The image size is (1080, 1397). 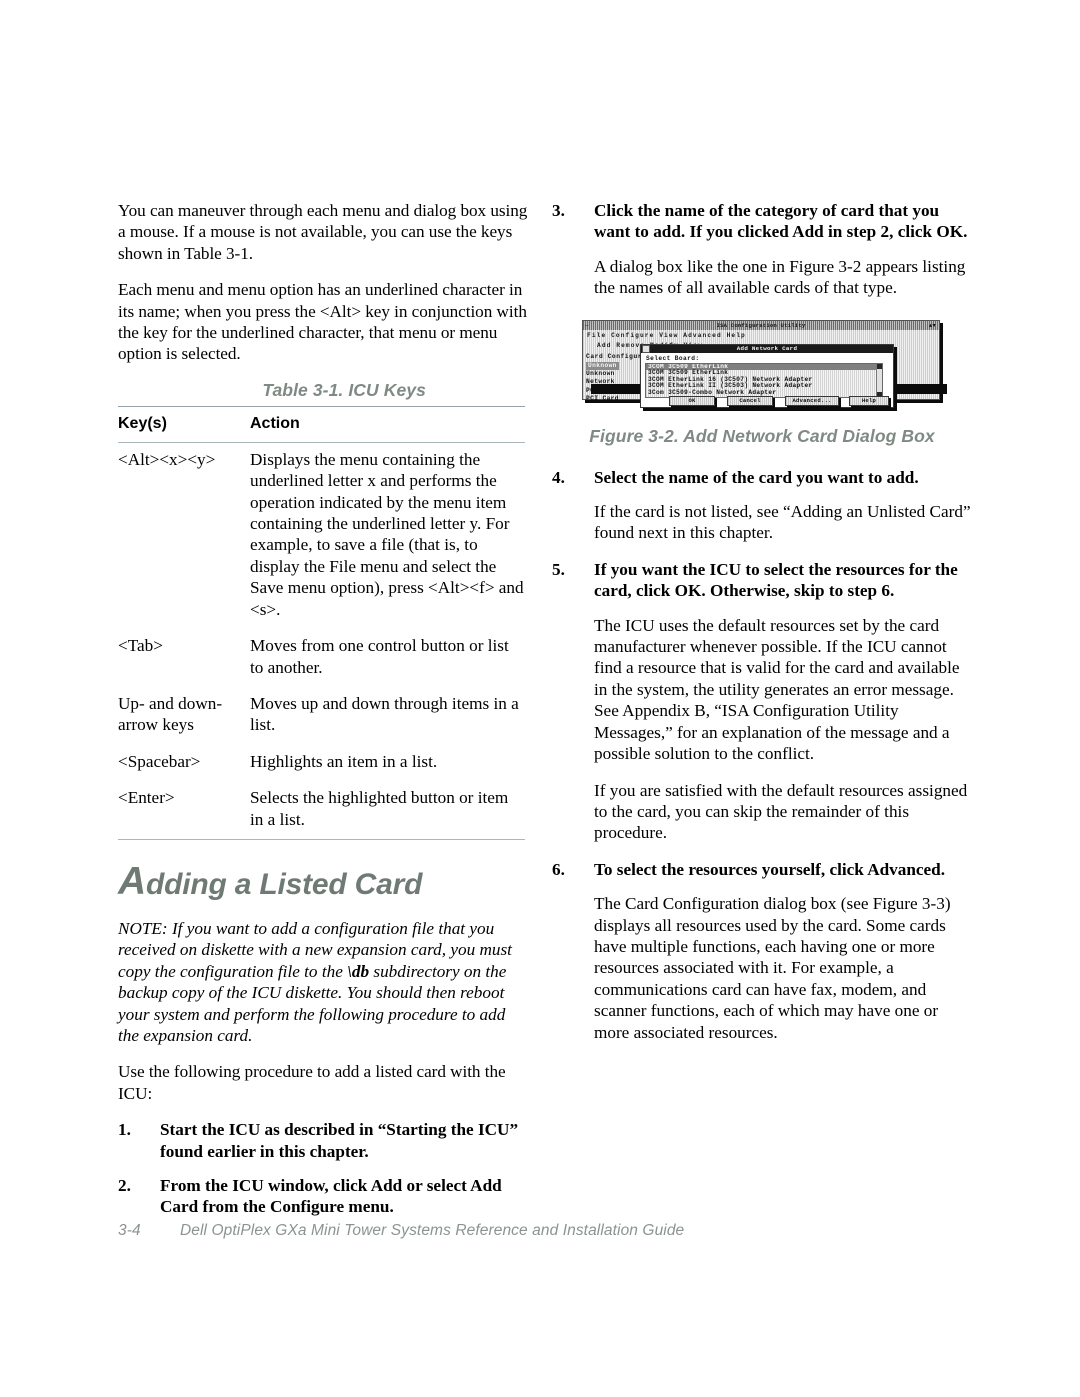 What do you see at coordinates (275, 423) in the screenshot?
I see `table-header-action: Action` at bounding box center [275, 423].